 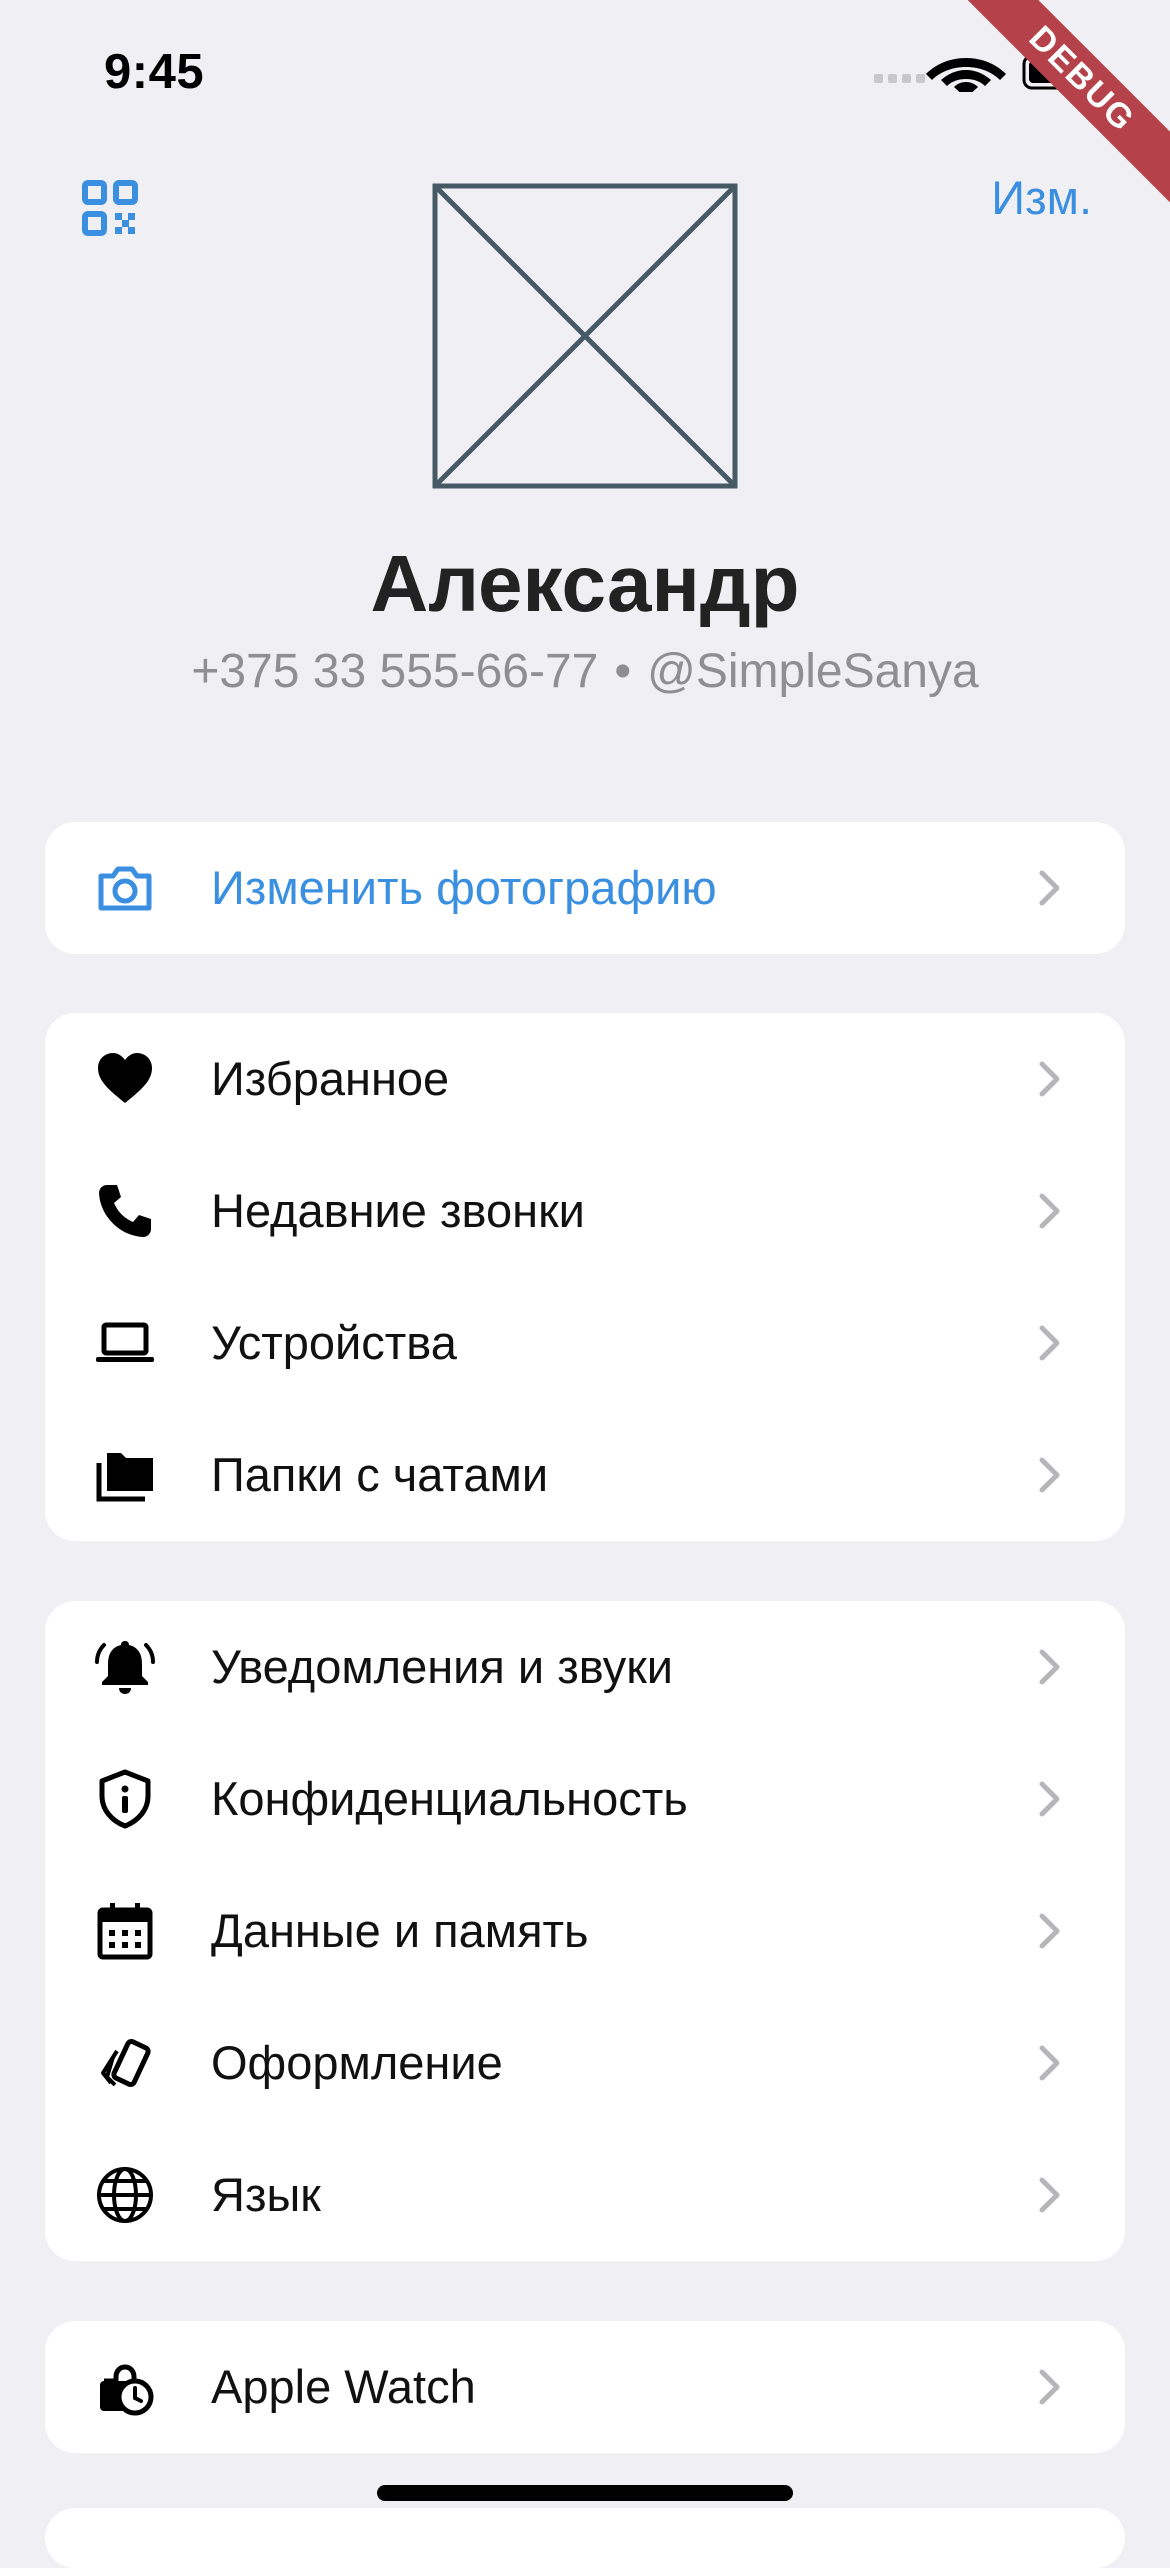 I want to click on row-notifications: Уведомления и звуки, so click(x=585, y=1667).